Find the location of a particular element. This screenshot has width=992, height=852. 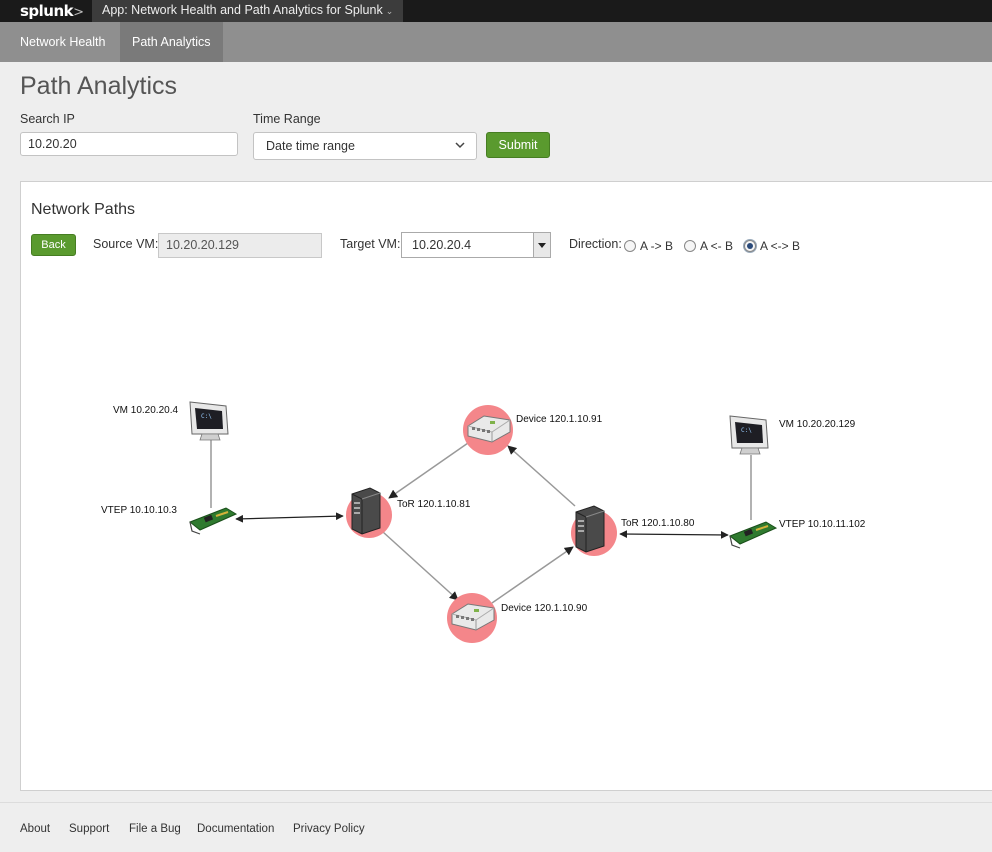

tor-b-label: ToR 120.1.10.80 is located at coordinates (658, 523).